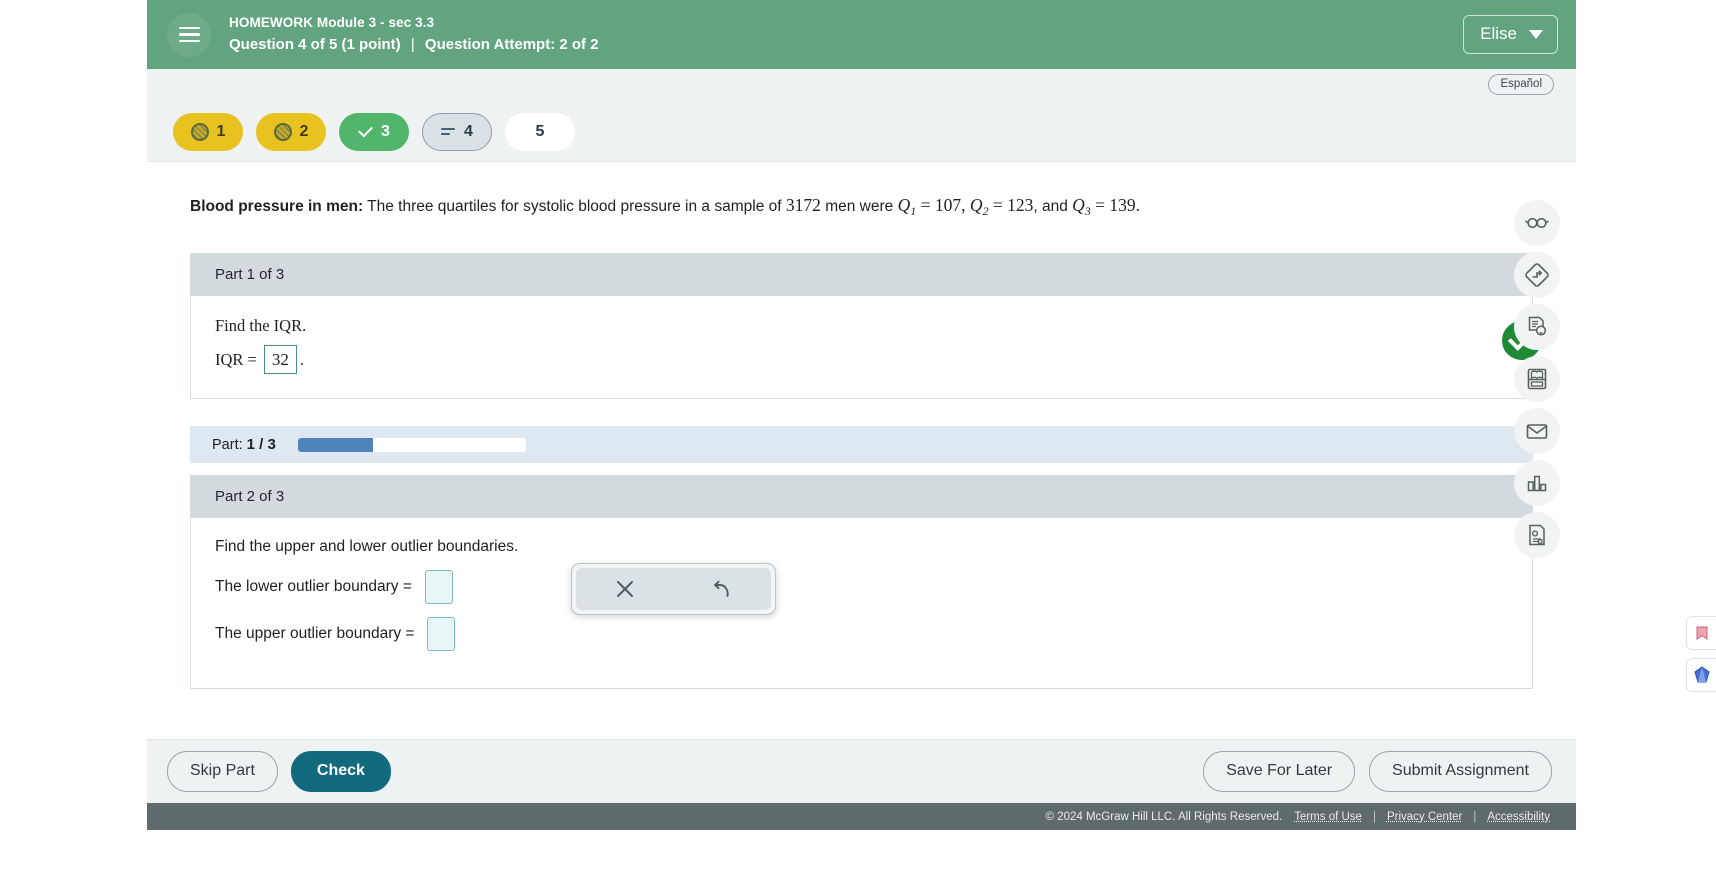  Describe the element at coordinates (340, 771) in the screenshot. I see `check-button: Check` at that location.